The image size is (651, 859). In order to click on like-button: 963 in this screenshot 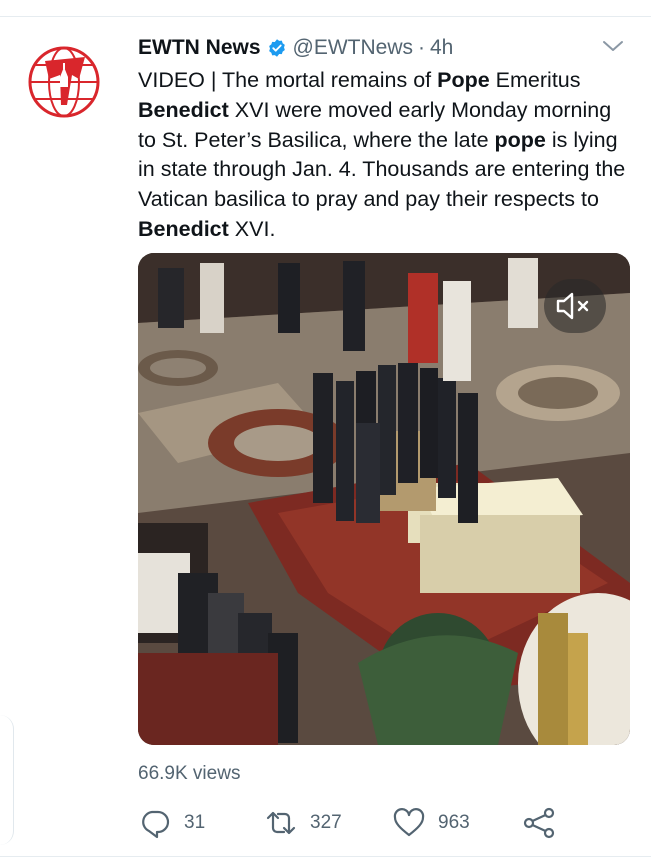, I will do `click(431, 823)`.